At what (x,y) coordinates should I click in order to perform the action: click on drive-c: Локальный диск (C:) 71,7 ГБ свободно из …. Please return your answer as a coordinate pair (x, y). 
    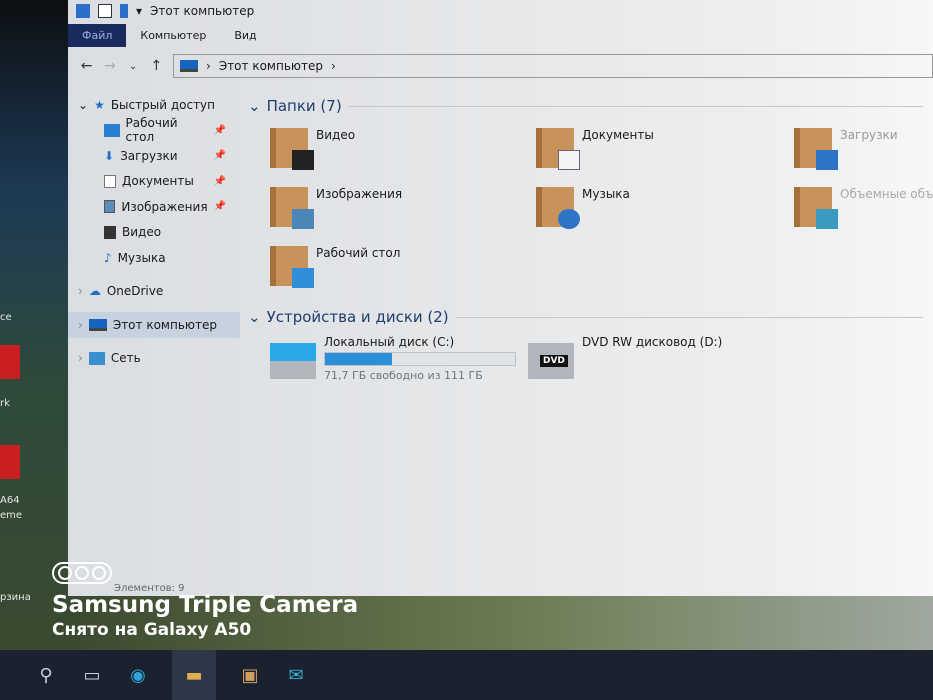
    Looking at the image, I should click on (399, 358).